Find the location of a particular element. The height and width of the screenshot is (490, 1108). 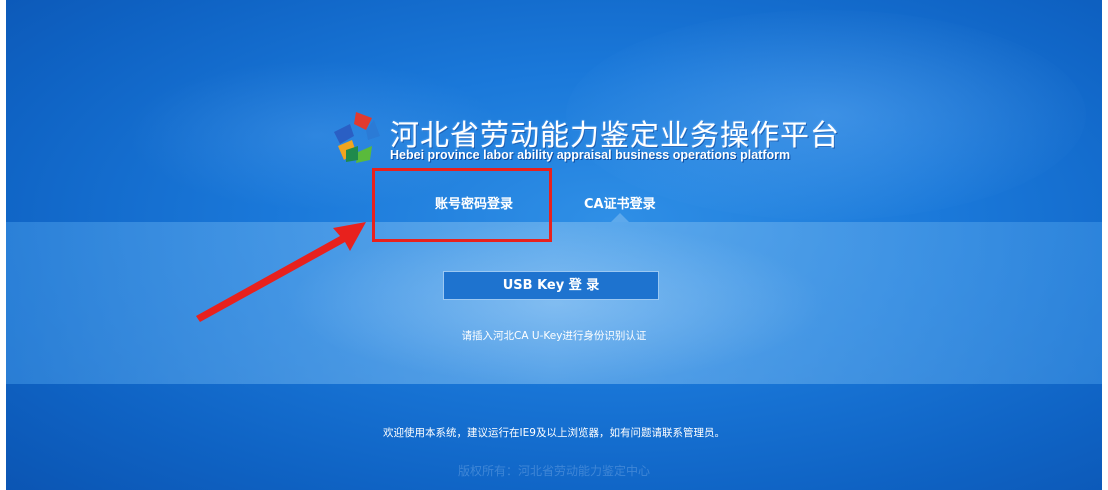

active-tab-indicator is located at coordinates (620, 217).